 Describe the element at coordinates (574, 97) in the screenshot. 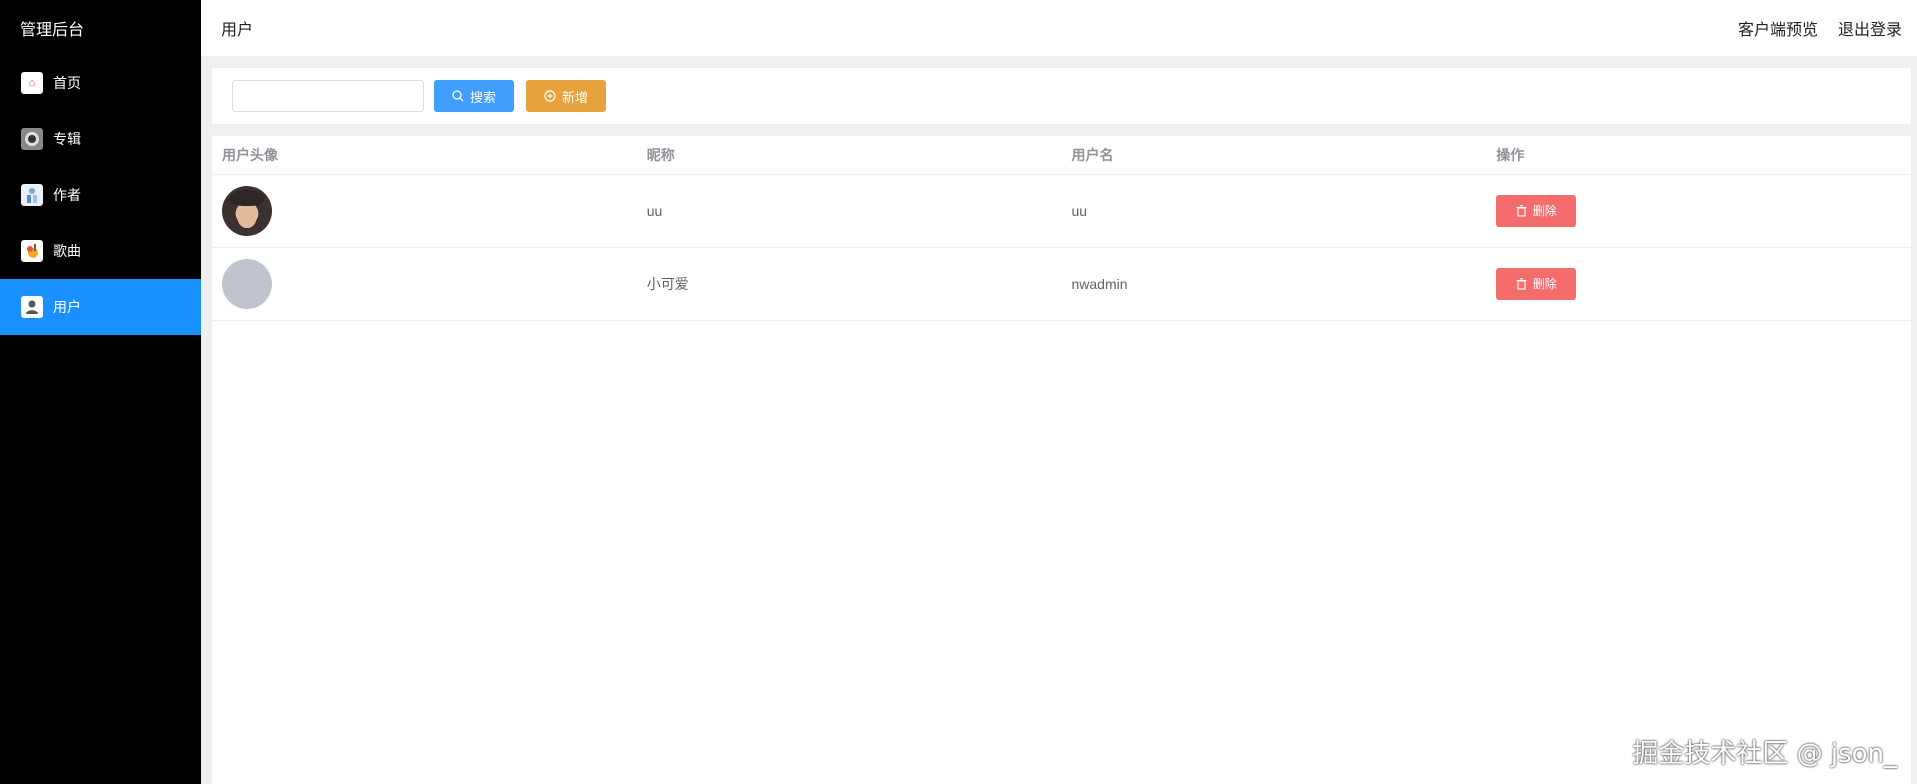

I see `add-button-label: 新增` at that location.